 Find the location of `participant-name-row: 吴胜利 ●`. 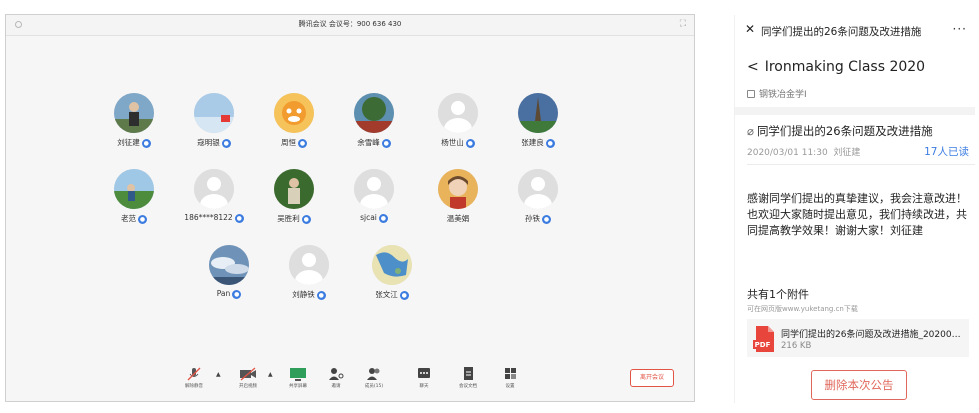

participant-name-row: 吴胜利 ● is located at coordinates (294, 218).